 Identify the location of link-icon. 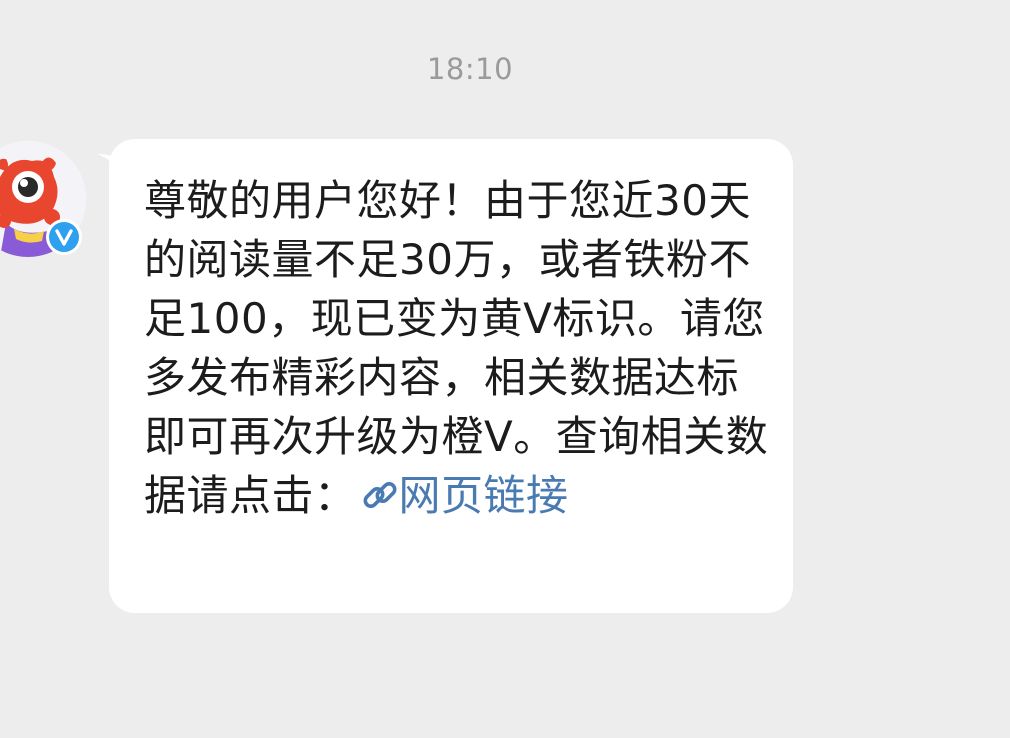
(379, 495).